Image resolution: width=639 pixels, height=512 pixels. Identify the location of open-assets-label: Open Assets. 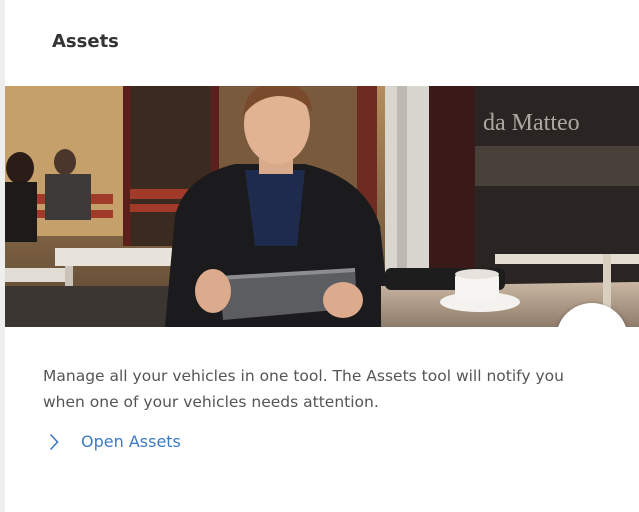
(131, 441).